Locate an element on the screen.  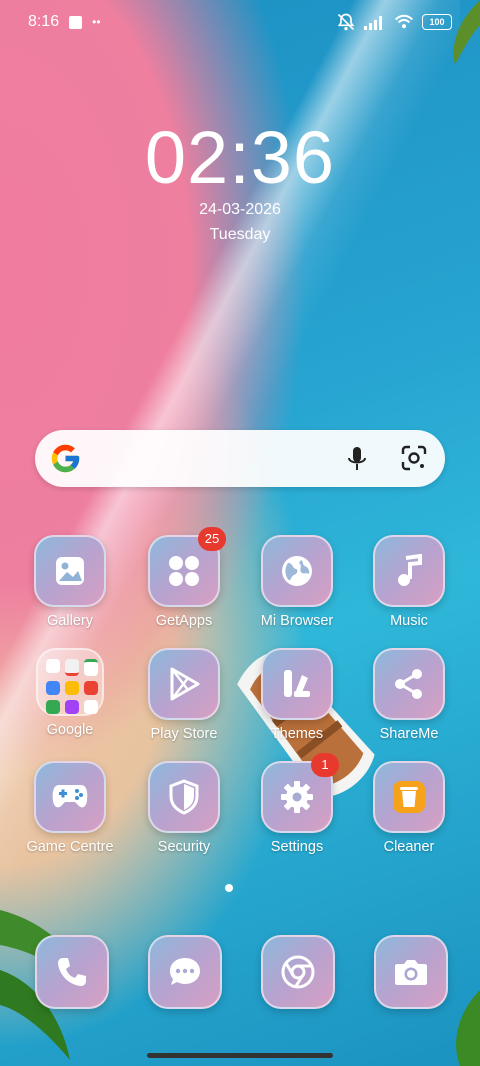
chrome-icon is located at coordinates (298, 972).